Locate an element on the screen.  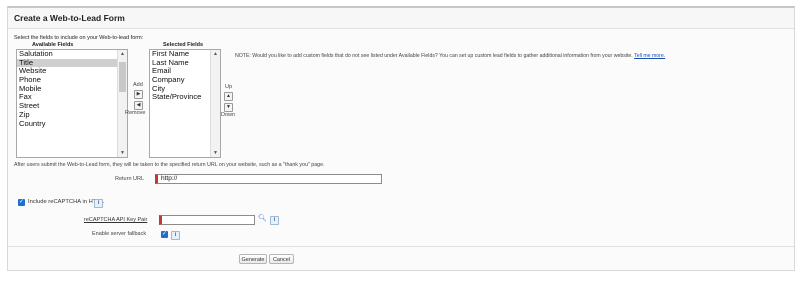
search-lookup-icon: 🔍︎ is located at coordinates (262, 218).